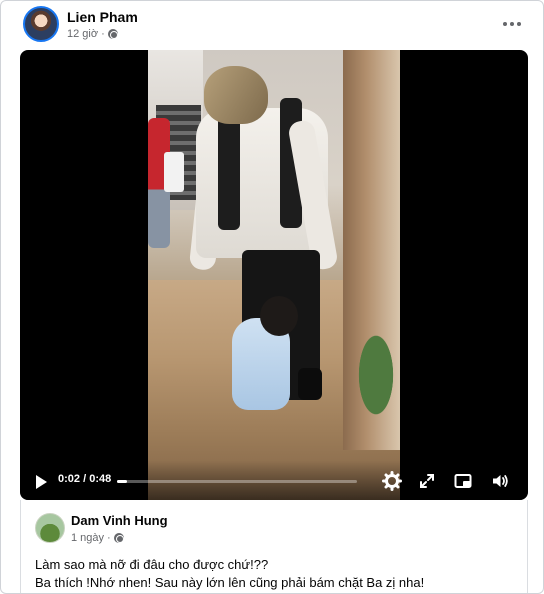  Describe the element at coordinates (310, 384) in the screenshot. I see `video-man-shoe` at that location.